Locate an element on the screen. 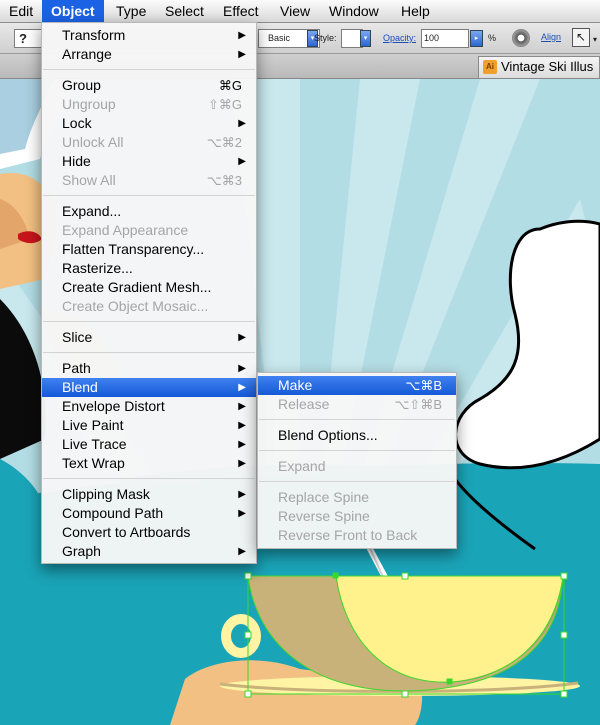  recolor-artwork-icon is located at coordinates (521, 38).